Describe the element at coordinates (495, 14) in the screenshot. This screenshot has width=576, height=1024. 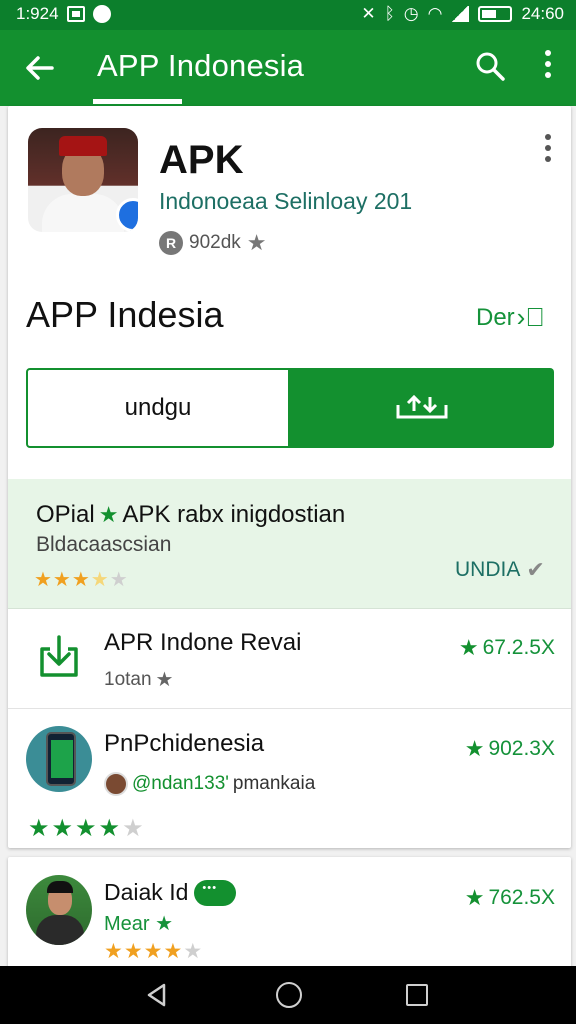
I see `battery-icon` at that location.